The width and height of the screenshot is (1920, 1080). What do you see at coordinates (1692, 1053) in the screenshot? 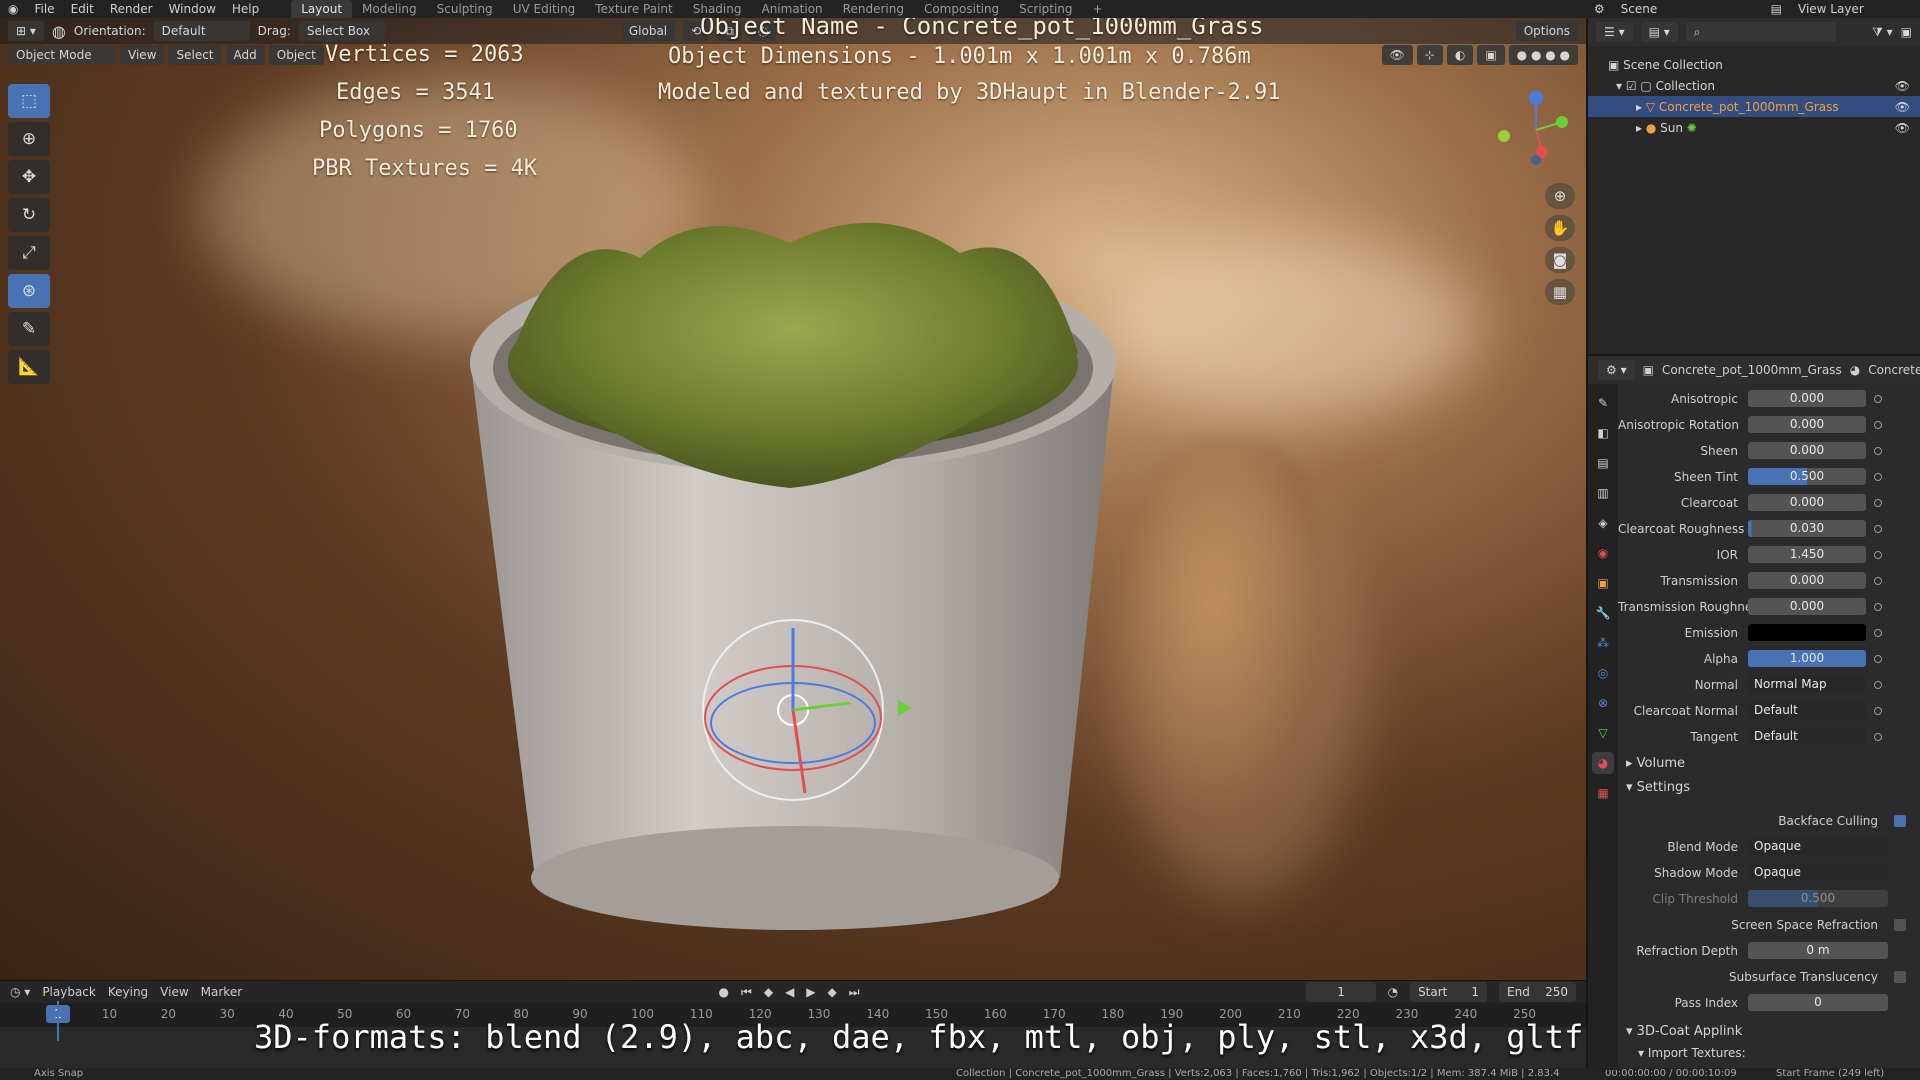
I see `section-import-textures: ▾ Import Textures:` at bounding box center [1692, 1053].